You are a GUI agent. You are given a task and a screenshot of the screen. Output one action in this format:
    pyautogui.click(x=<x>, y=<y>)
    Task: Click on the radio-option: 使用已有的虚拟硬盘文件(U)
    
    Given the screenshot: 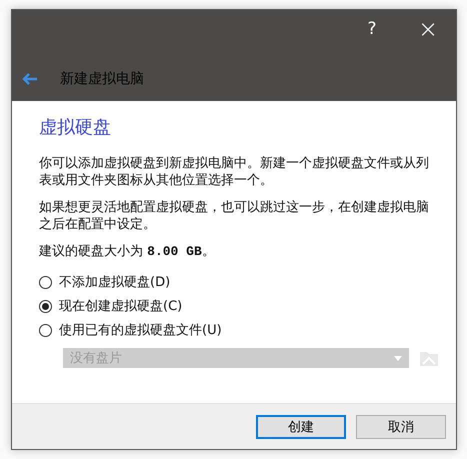 What is the action you would take?
    pyautogui.click(x=247, y=330)
    